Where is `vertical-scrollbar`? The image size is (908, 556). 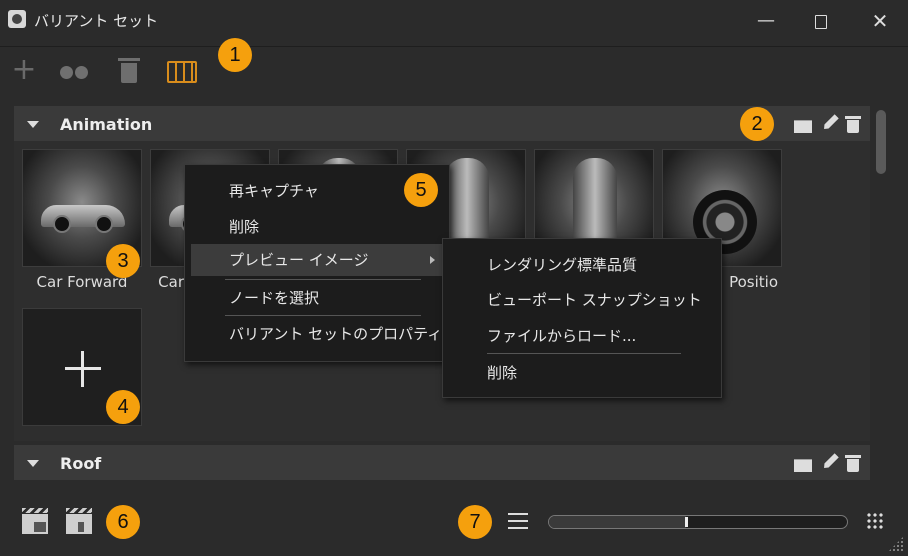 vertical-scrollbar is located at coordinates (882, 292).